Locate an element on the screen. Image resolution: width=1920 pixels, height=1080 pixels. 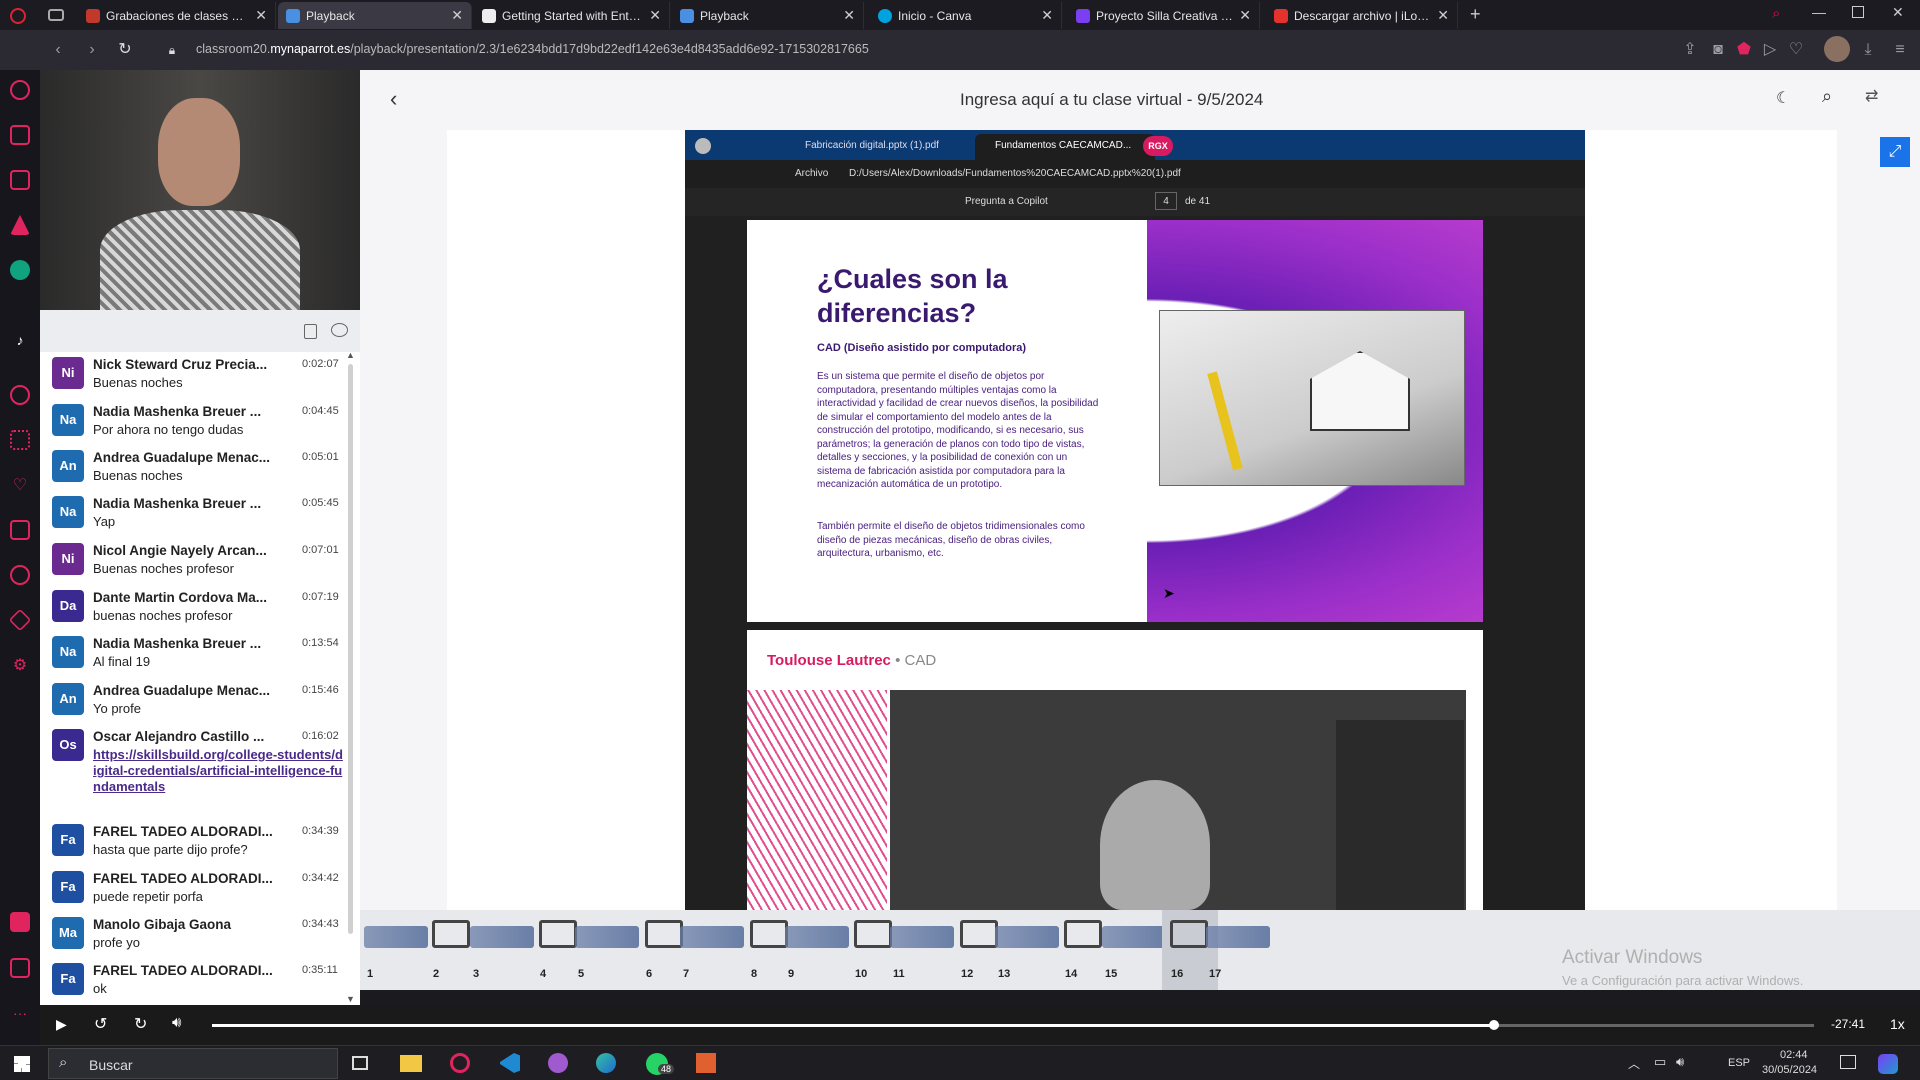
minimize-icon: — is located at coordinates (1819, 12).